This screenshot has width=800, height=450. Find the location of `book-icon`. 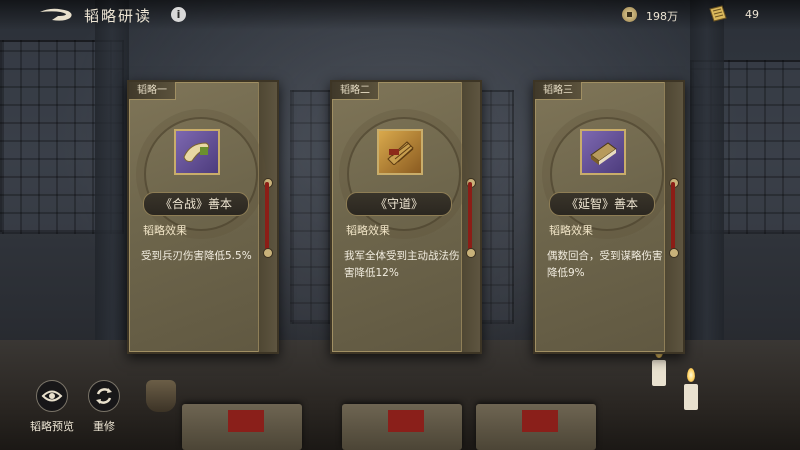

book-icon is located at coordinates (603, 153).